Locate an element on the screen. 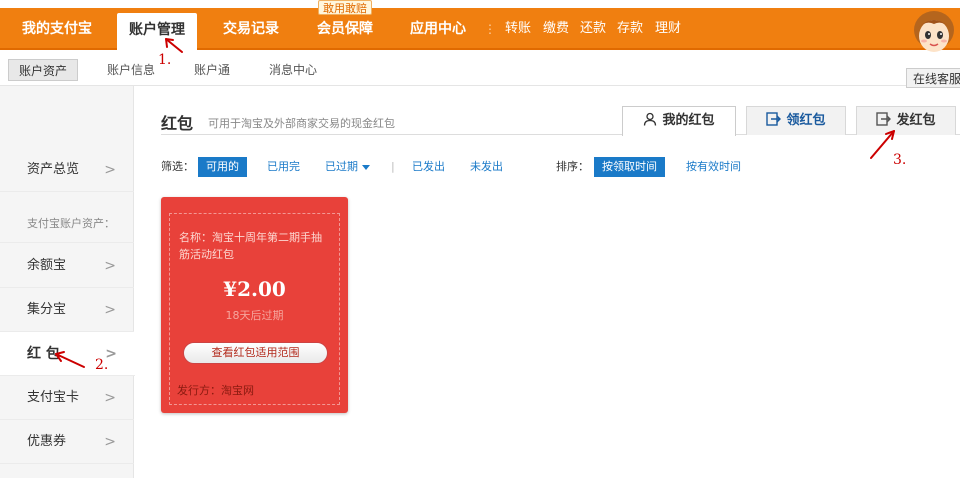  annotation-label-3: 3. is located at coordinates (900, 160).